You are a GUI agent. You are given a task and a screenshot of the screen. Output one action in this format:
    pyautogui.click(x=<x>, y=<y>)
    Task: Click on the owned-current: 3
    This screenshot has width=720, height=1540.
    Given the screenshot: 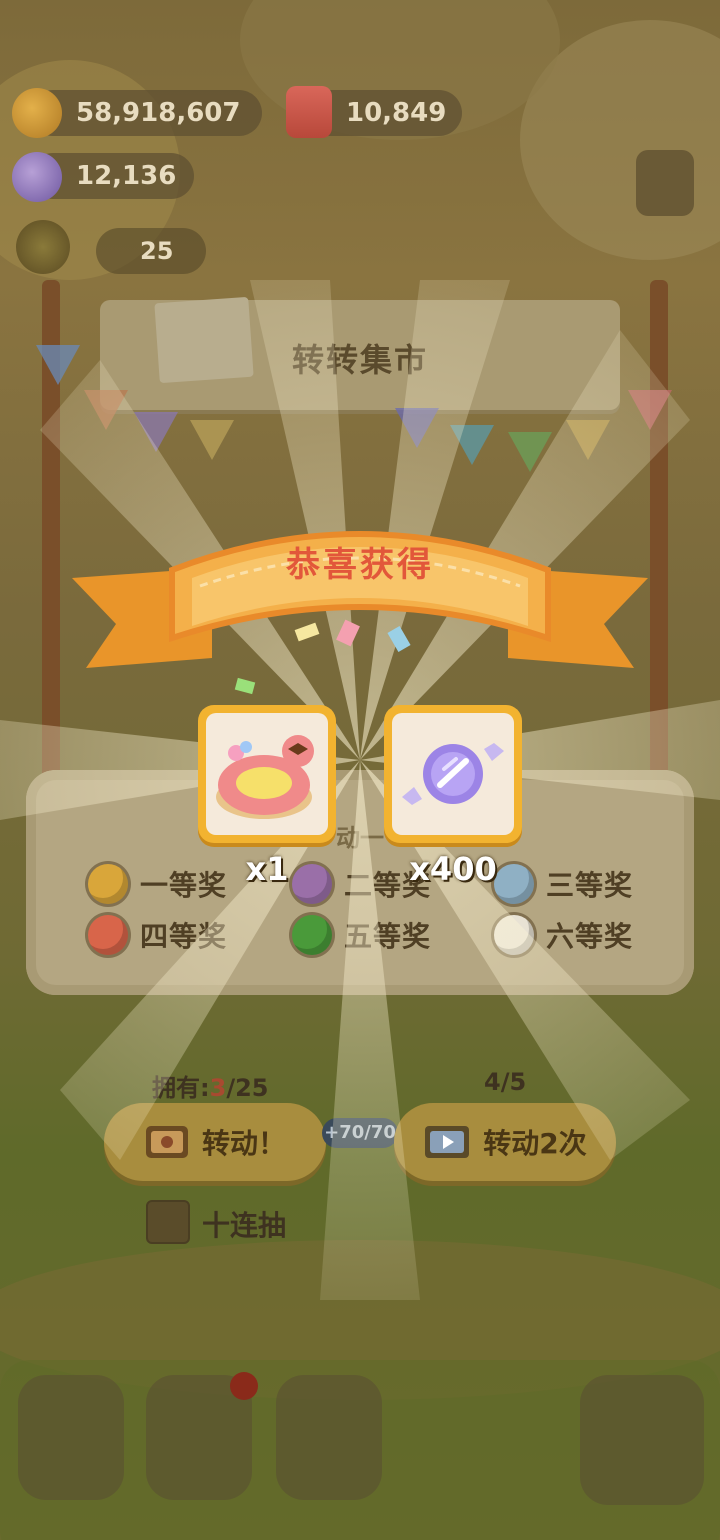 What is the action you would take?
    pyautogui.click(x=218, y=1088)
    